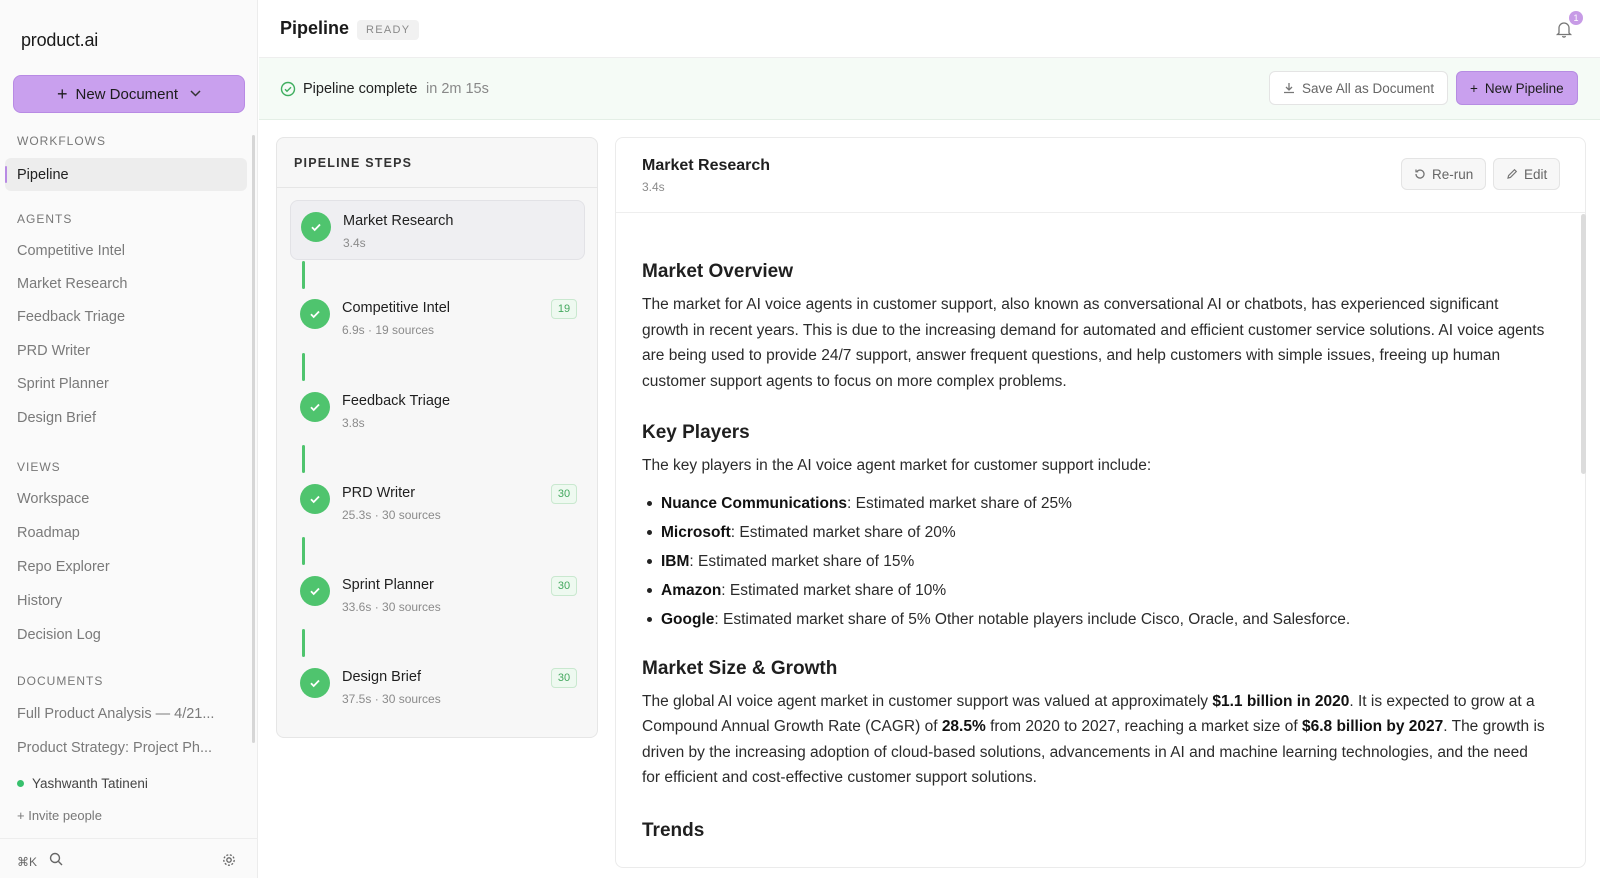  What do you see at coordinates (353, 423) in the screenshot?
I see `step-meta: 3.8s` at bounding box center [353, 423].